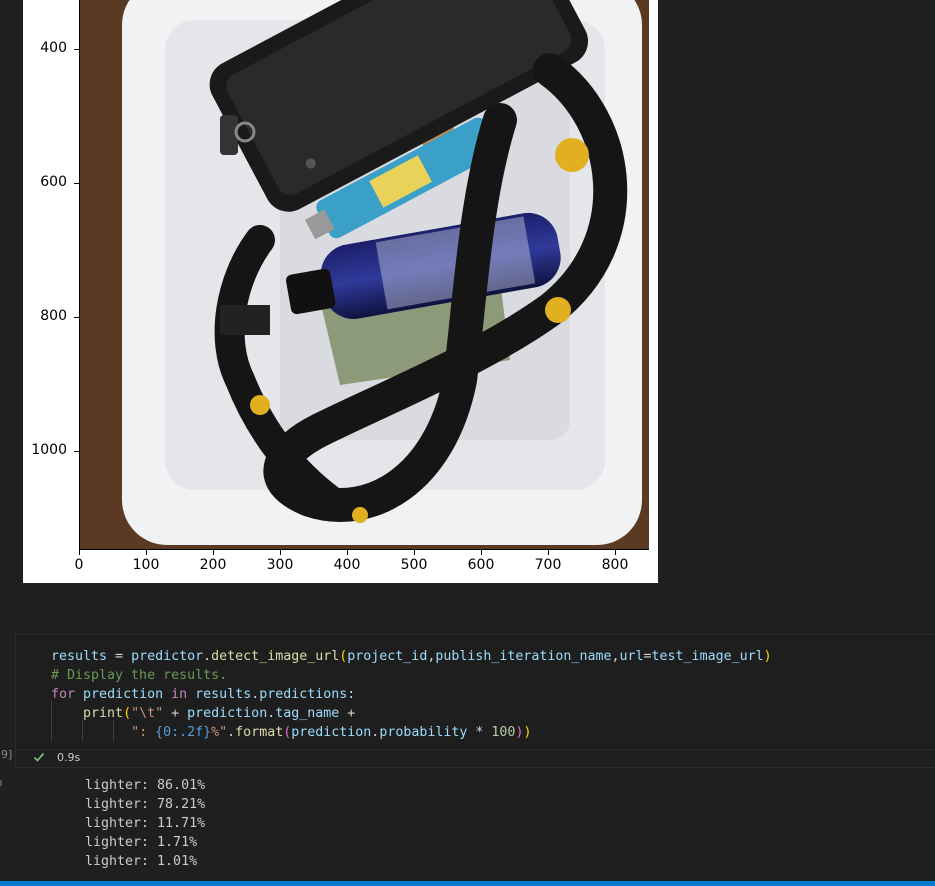  I want to click on status-bar, so click(467, 883).